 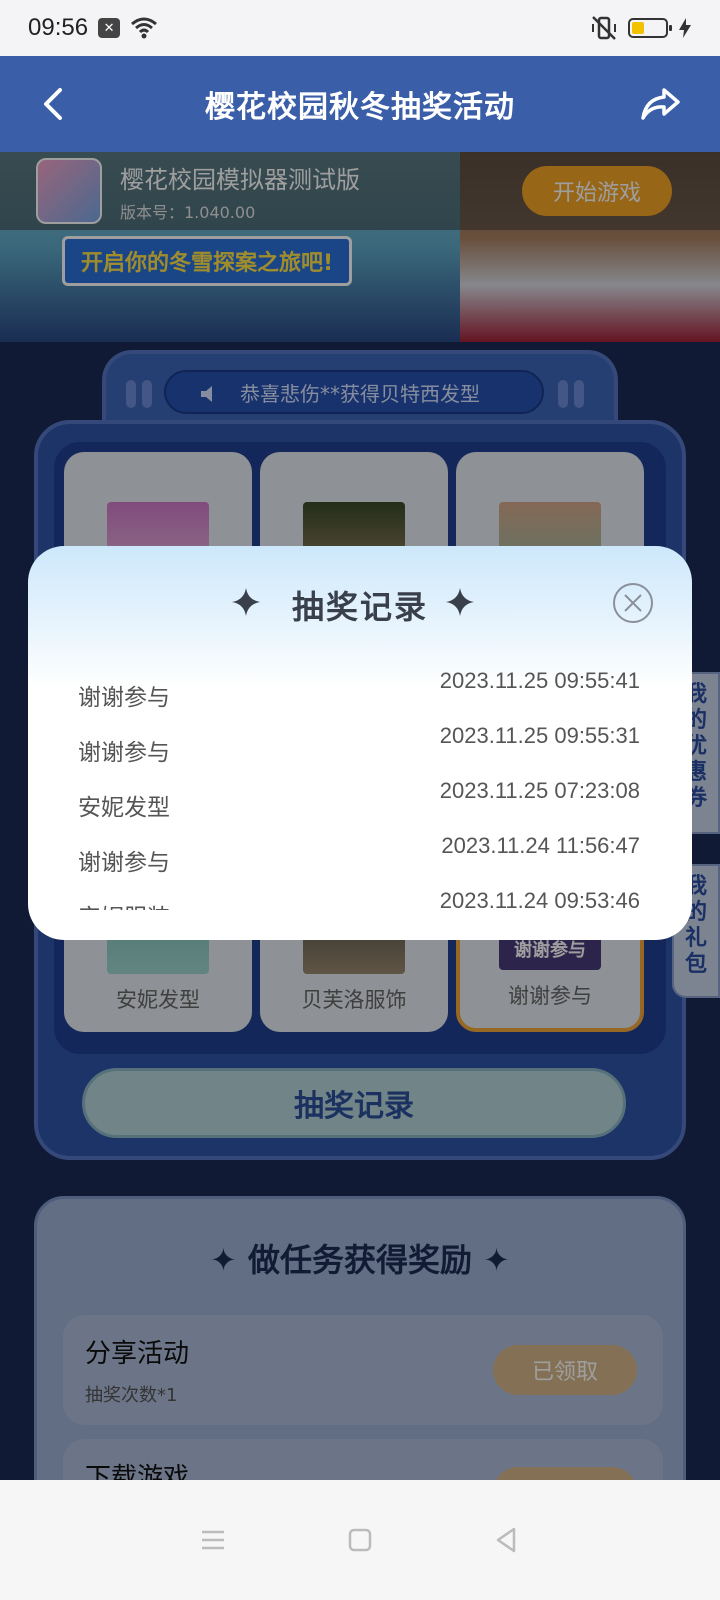 I want to click on record-time: 2023.11.25 09:55:31, so click(x=539, y=735).